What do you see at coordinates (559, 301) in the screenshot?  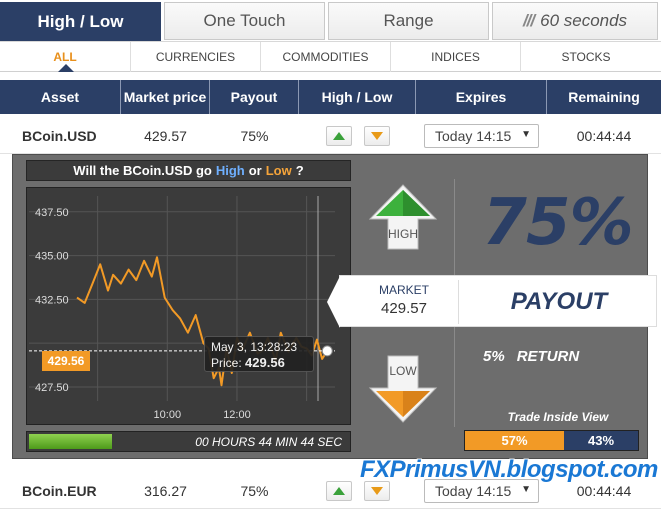 I see `payout-label: PAYOUT` at bounding box center [559, 301].